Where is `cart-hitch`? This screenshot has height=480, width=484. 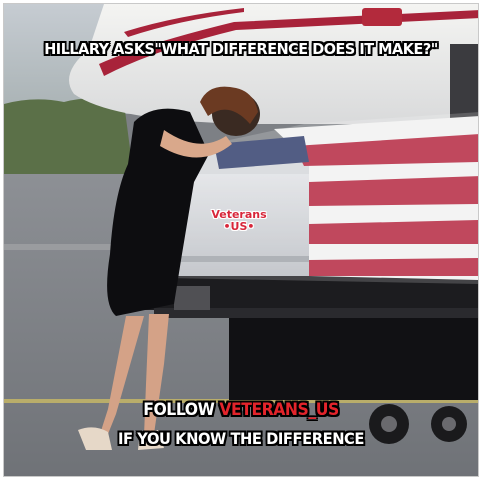 cart-hitch is located at coordinates (192, 298).